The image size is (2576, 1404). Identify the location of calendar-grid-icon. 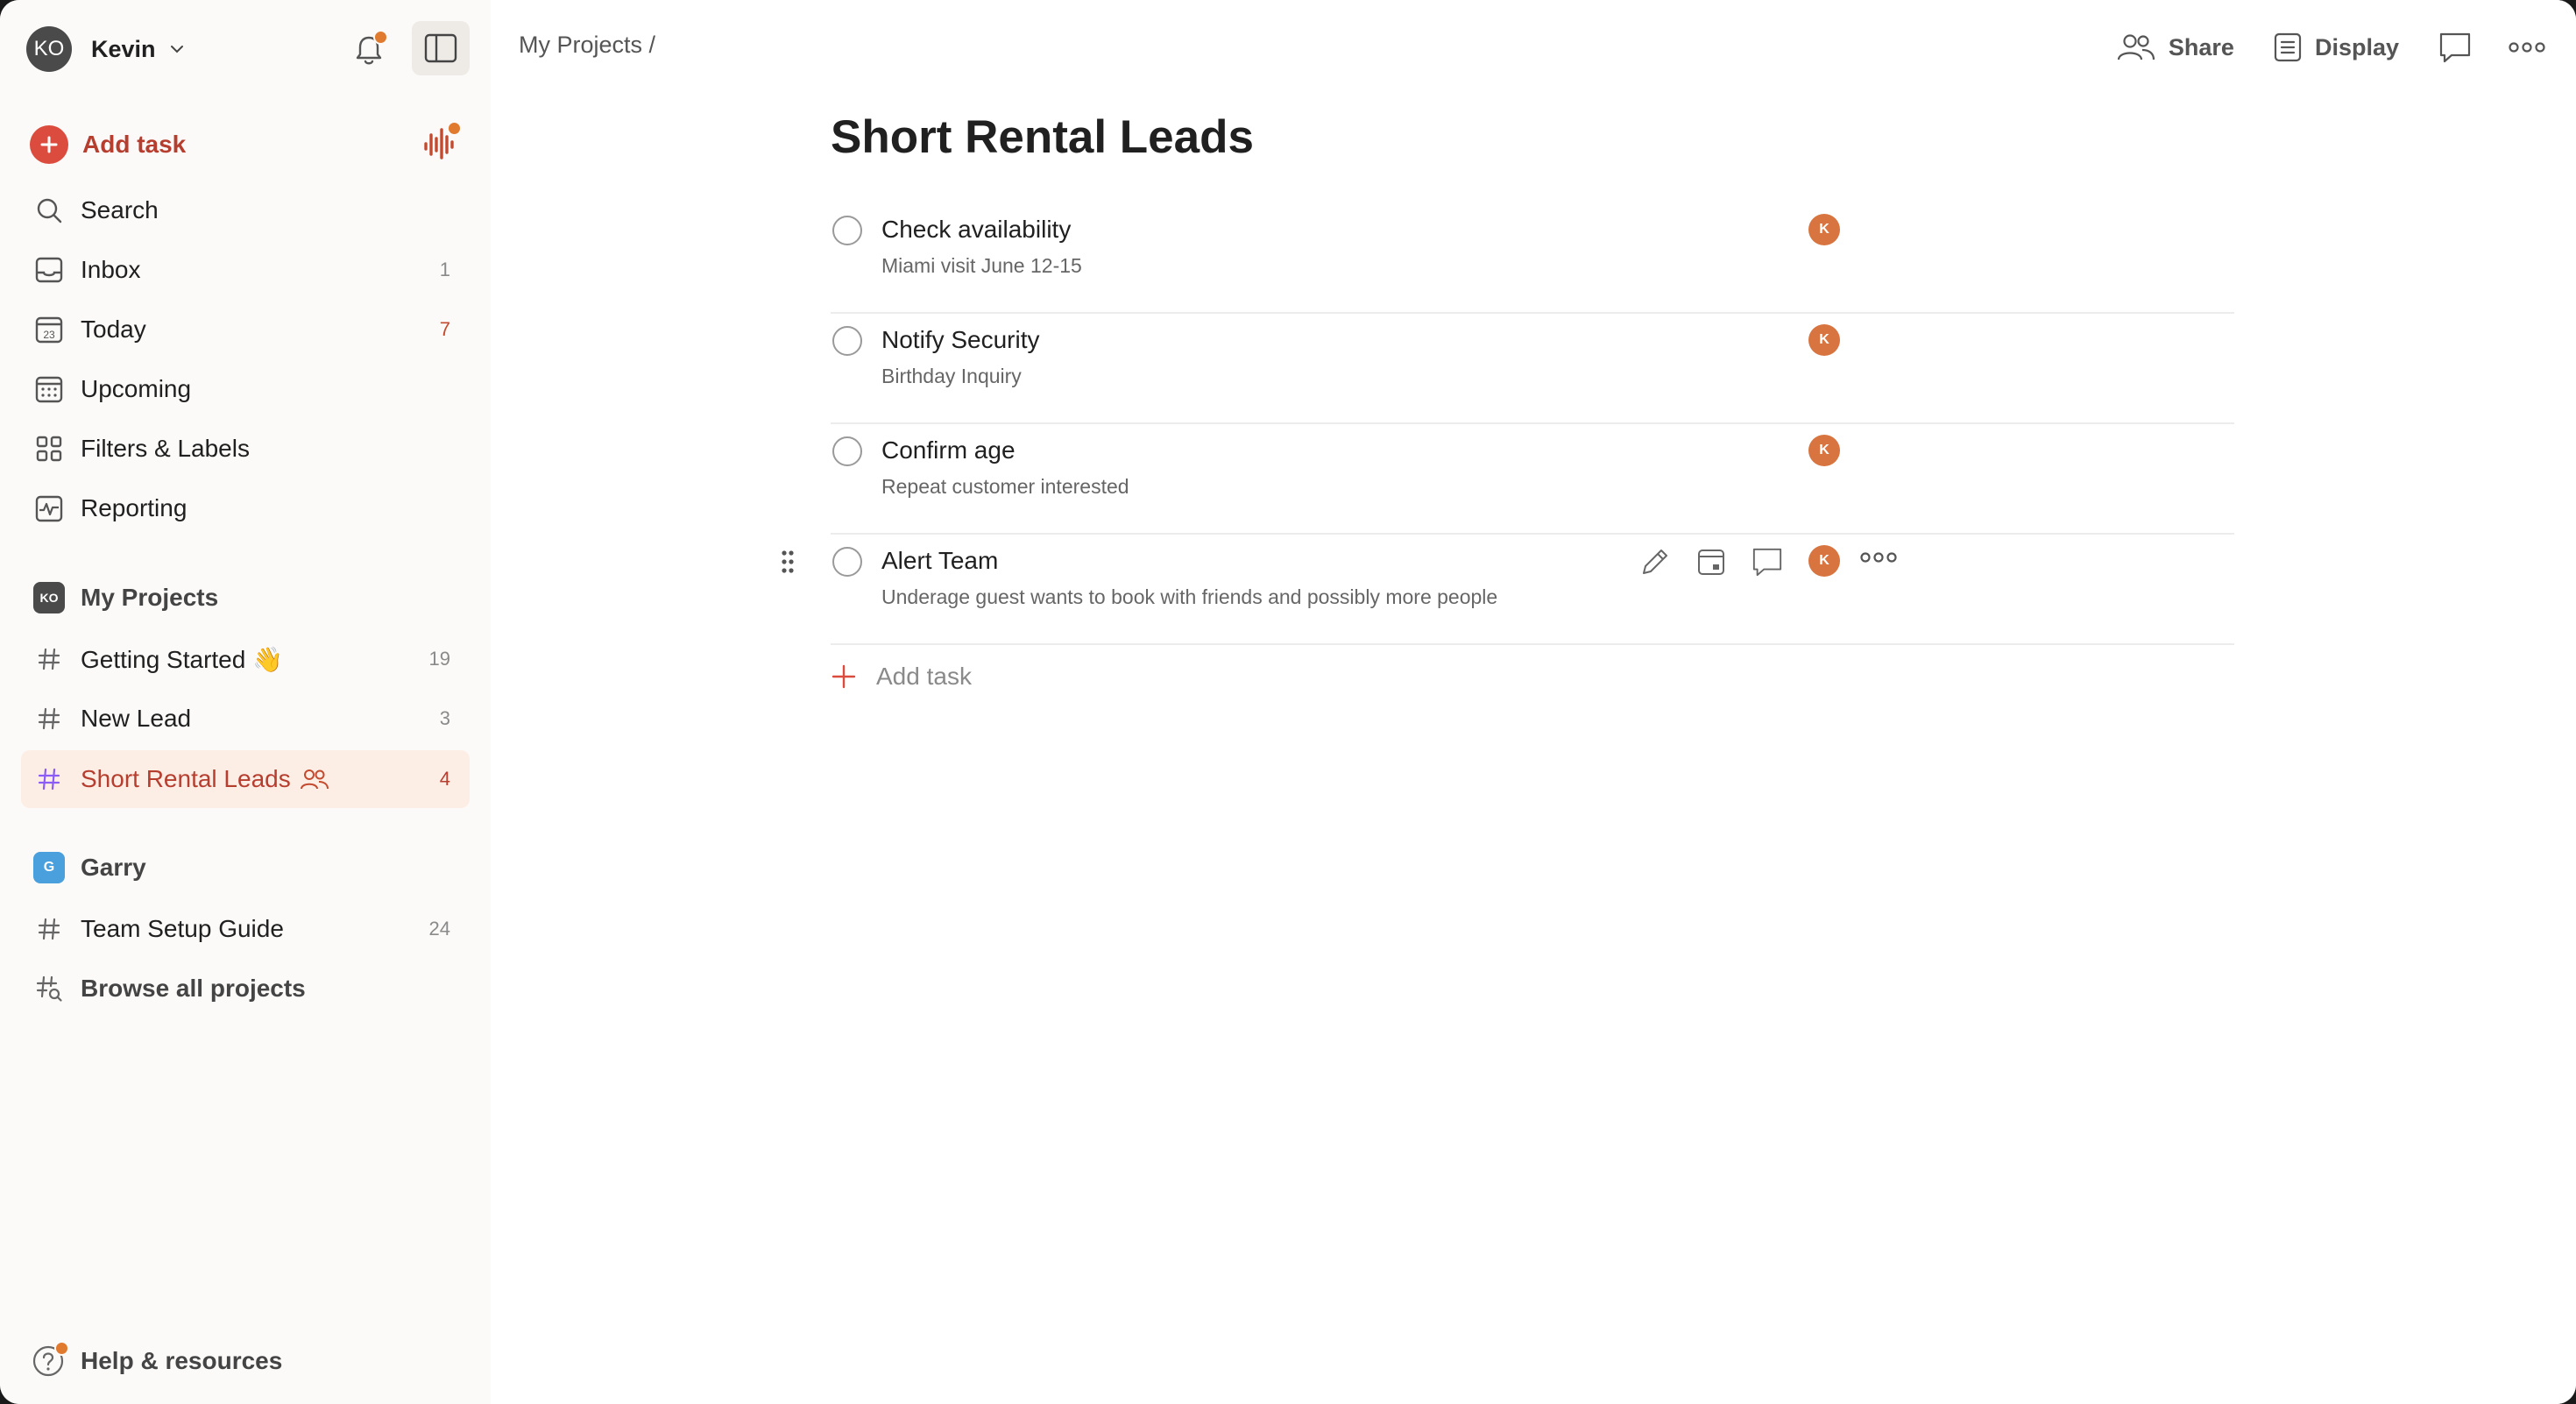
(49, 389).